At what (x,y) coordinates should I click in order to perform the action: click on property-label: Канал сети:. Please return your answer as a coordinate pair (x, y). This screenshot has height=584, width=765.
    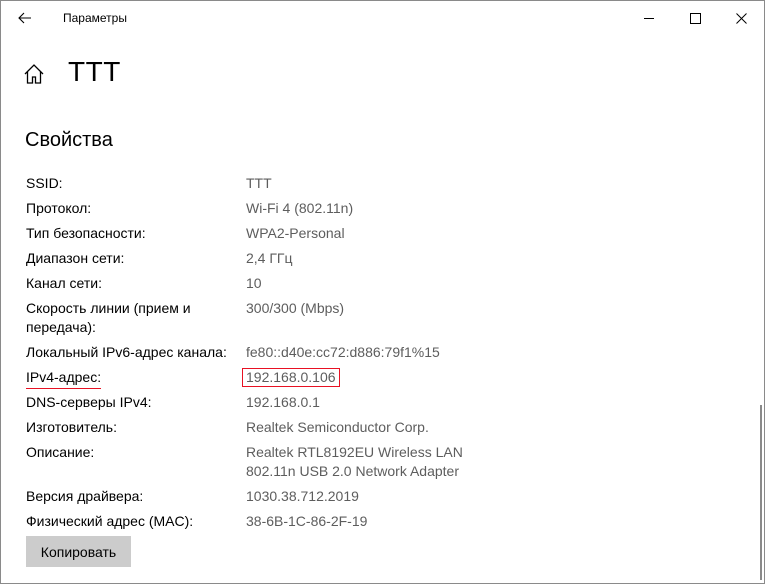
    Looking at the image, I should click on (64, 283).